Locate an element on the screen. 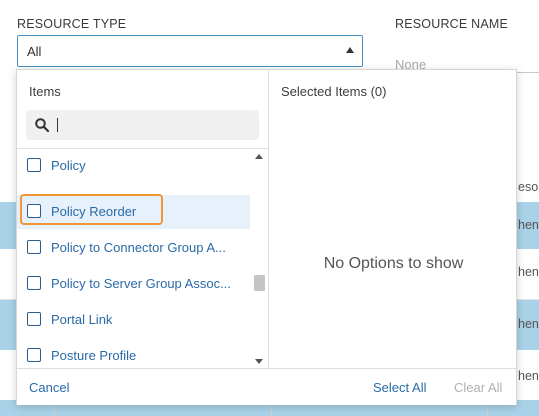  list-item-label: Policy is located at coordinates (68, 165).